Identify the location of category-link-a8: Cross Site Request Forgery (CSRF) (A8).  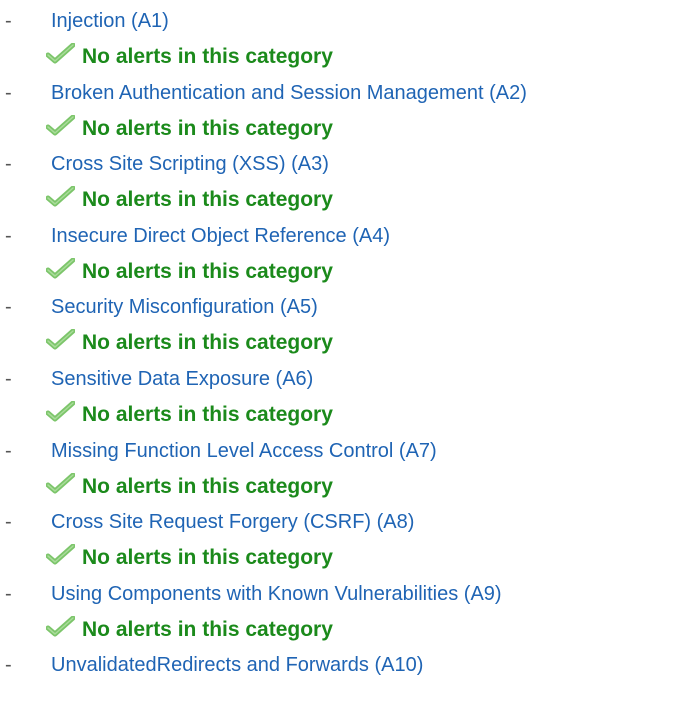
(232, 522).